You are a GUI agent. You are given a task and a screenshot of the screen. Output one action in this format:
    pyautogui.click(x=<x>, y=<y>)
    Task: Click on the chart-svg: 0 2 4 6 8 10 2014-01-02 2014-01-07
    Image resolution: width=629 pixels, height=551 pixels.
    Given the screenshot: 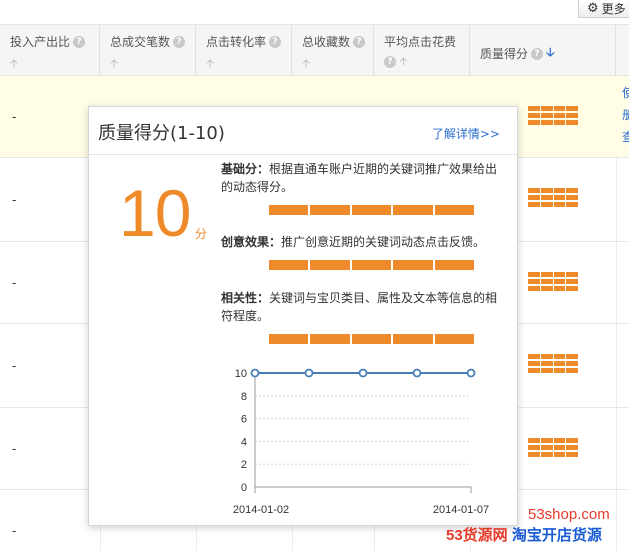 What is the action you would take?
    pyautogui.click(x=361, y=441)
    